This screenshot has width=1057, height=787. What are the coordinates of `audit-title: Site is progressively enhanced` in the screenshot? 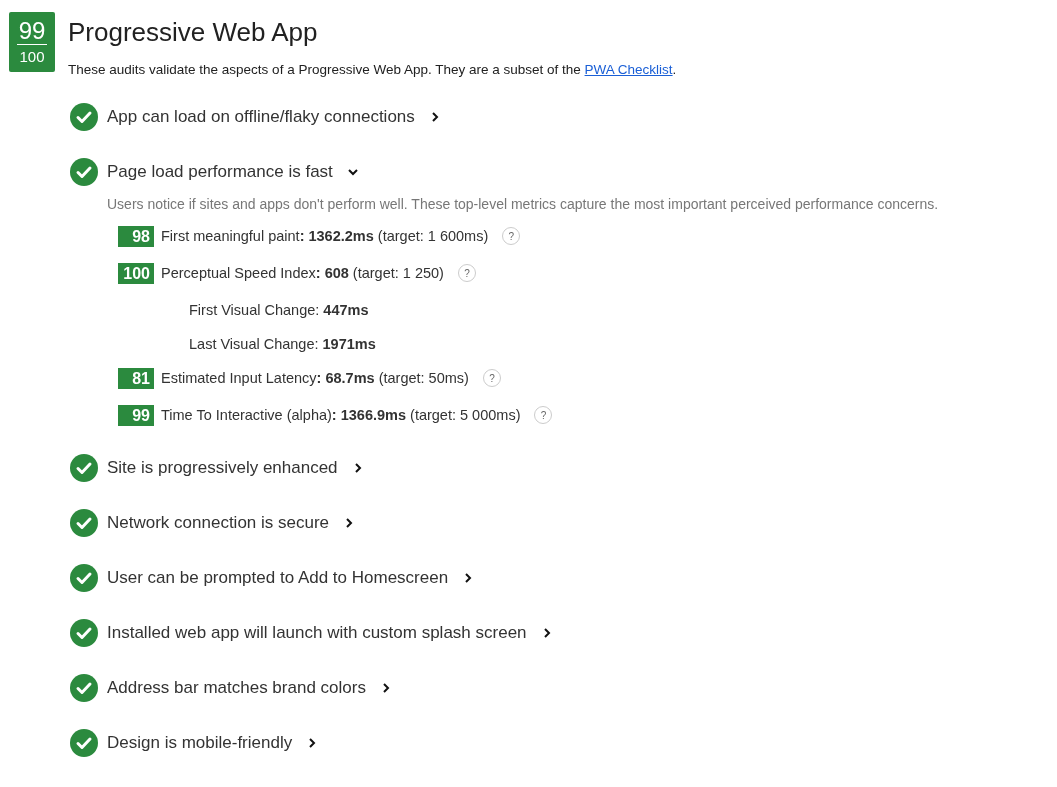 It's located at (222, 468).